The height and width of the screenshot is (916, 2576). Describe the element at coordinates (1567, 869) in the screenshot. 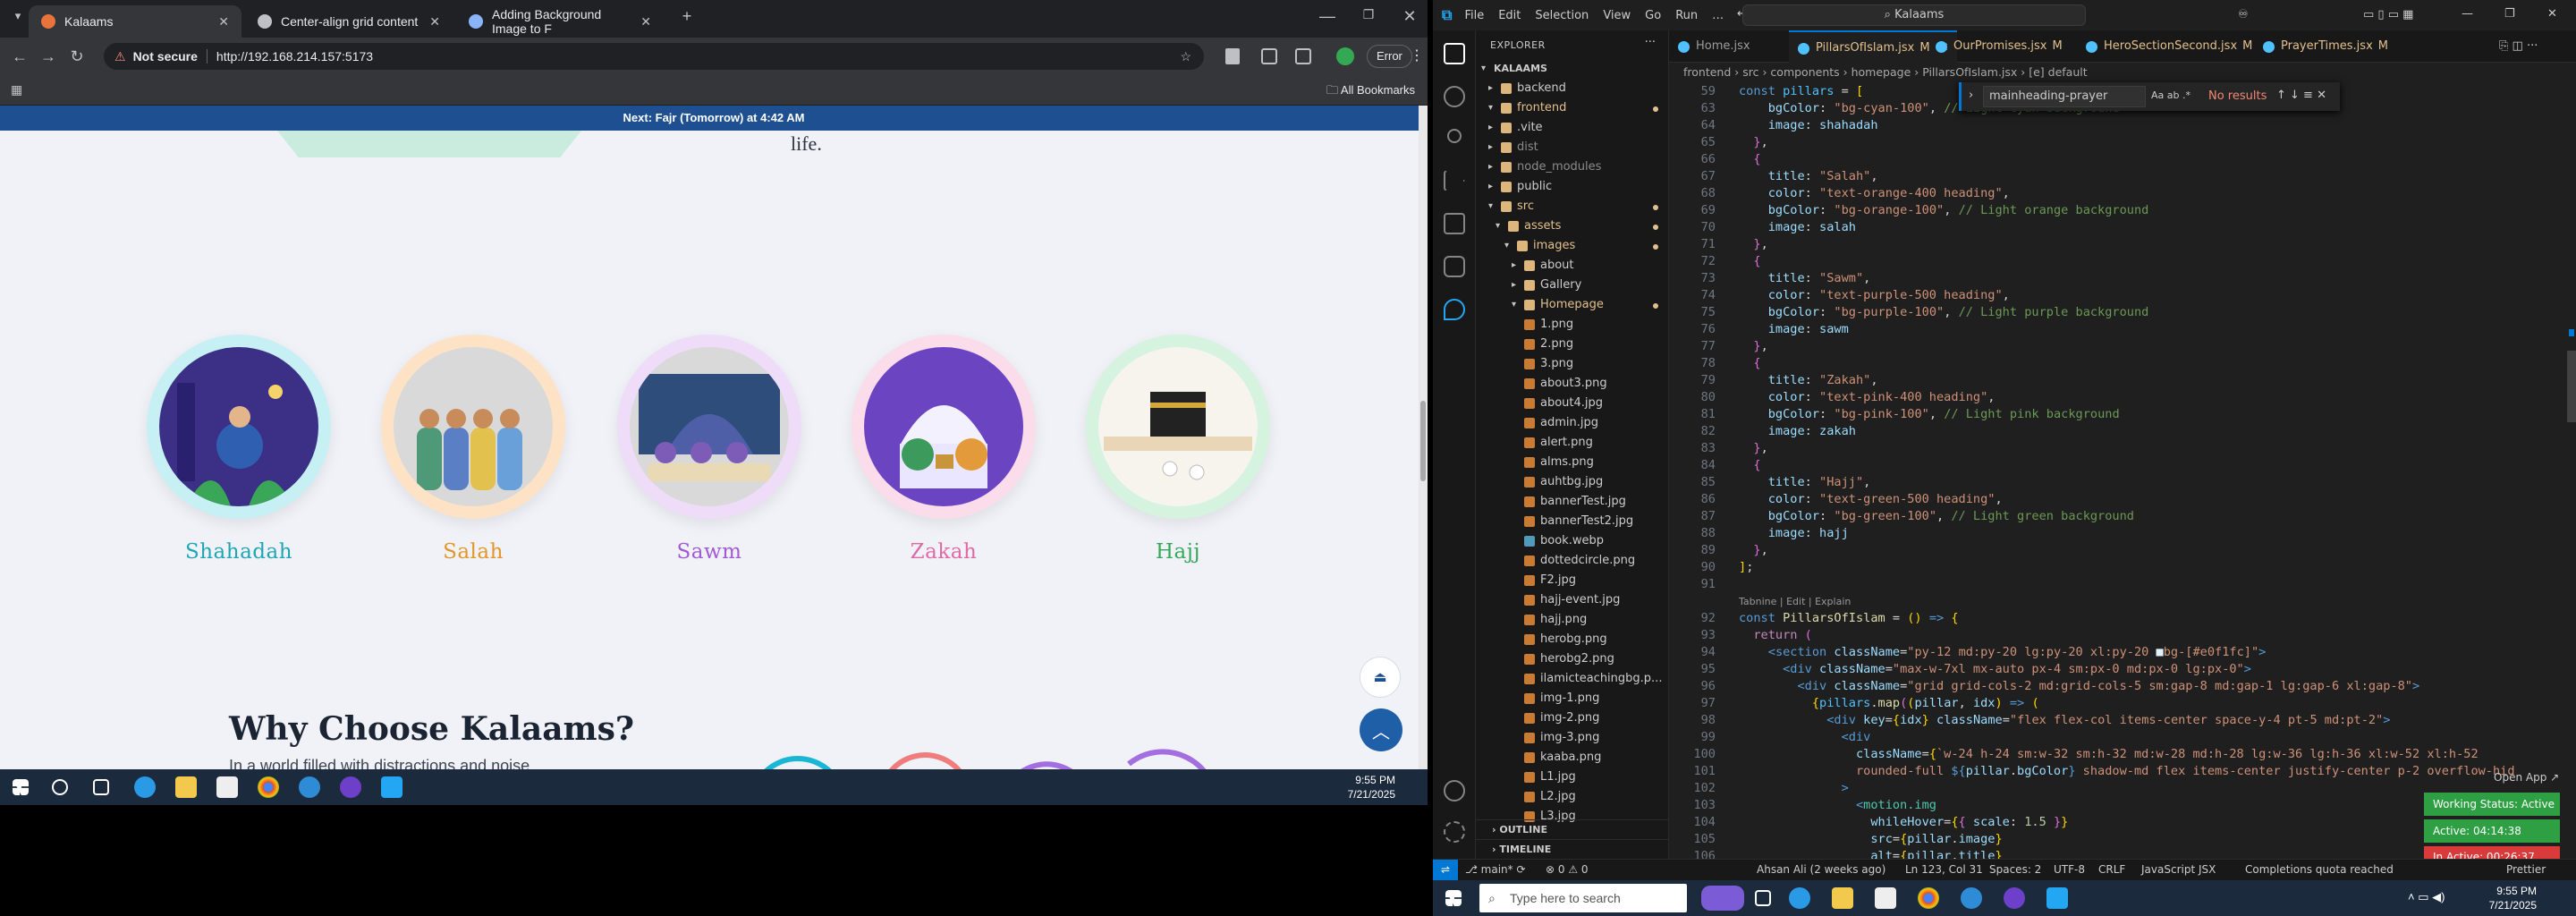

I see `problems-indicator: ⊗ 0 ⚠ 0` at that location.